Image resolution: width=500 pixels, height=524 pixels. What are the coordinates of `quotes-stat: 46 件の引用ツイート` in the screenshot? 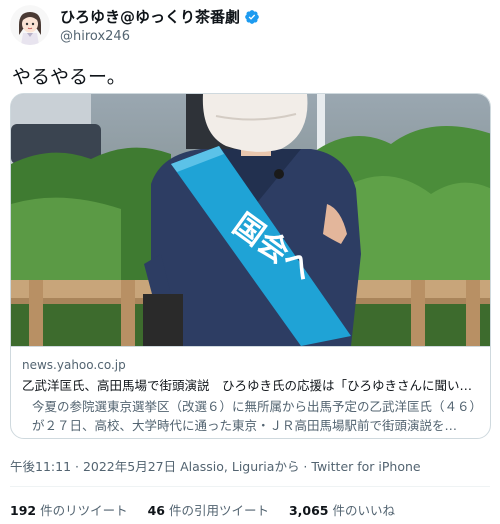 It's located at (208, 509).